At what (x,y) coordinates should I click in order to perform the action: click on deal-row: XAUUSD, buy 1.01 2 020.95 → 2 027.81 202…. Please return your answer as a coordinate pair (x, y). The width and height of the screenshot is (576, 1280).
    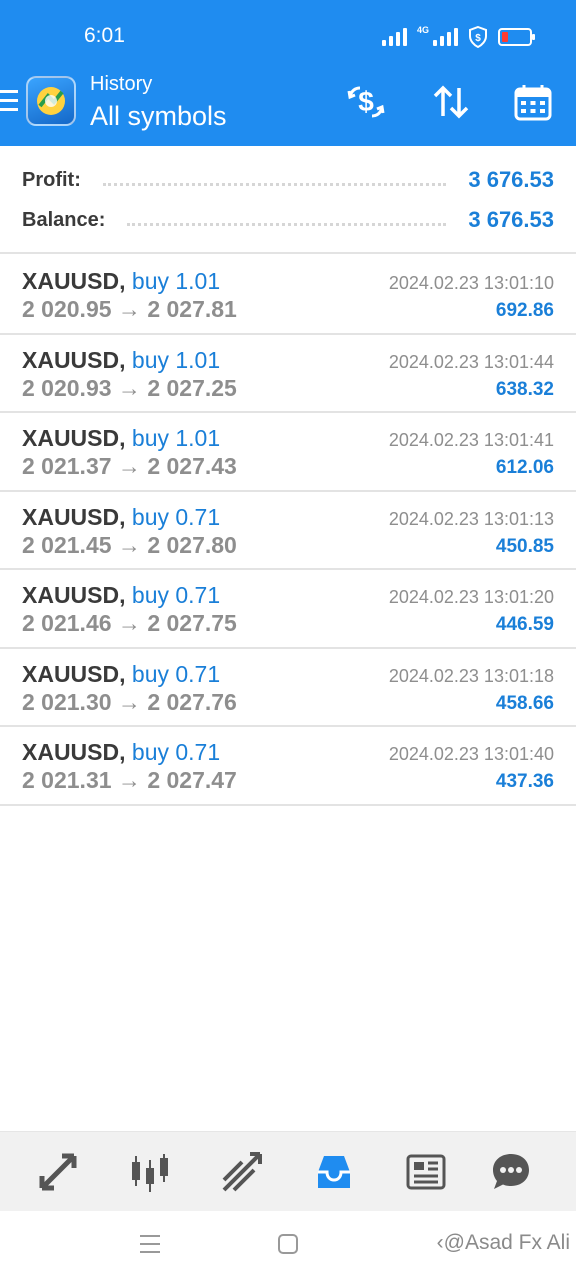
    Looking at the image, I should click on (288, 295).